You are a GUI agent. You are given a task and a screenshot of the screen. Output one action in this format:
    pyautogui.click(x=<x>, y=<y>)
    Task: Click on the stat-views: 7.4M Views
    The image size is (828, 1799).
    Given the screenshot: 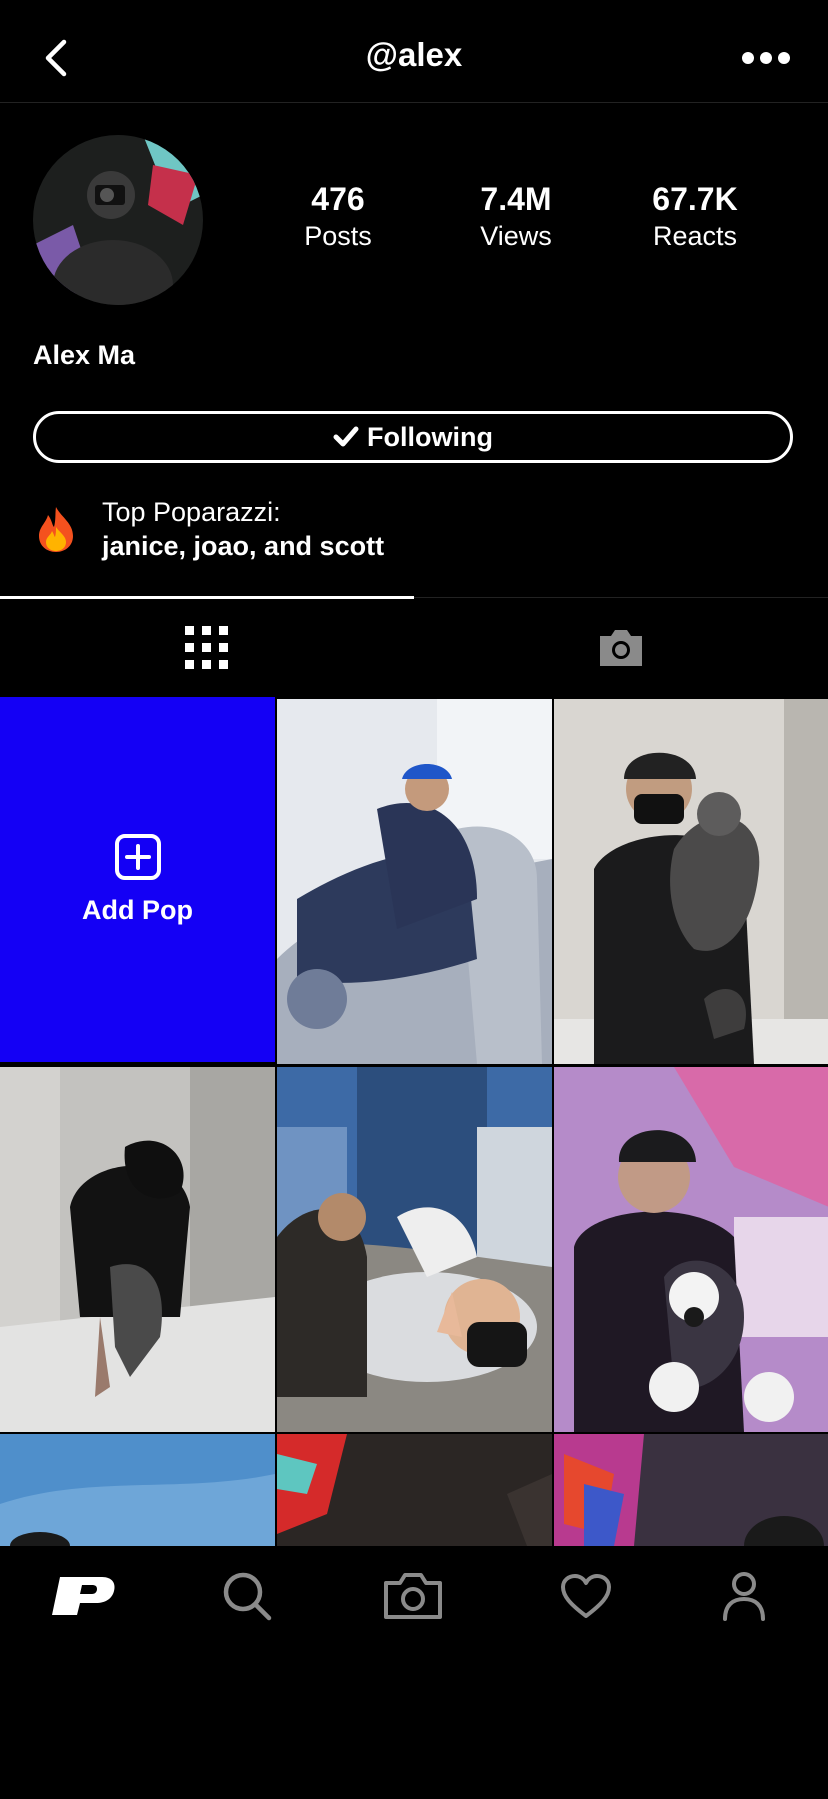 What is the action you would take?
    pyautogui.click(x=516, y=217)
    